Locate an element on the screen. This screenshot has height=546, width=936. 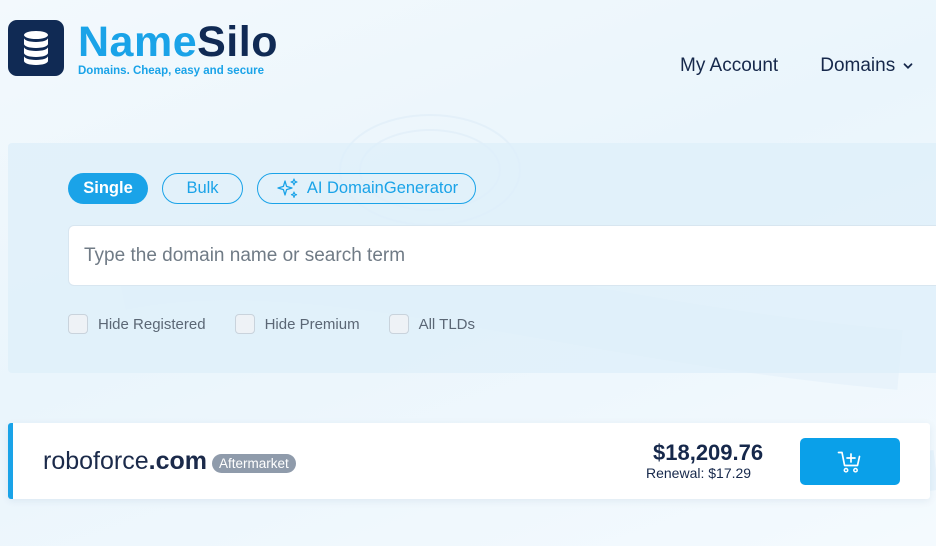
domain-search-input is located at coordinates (502, 255).